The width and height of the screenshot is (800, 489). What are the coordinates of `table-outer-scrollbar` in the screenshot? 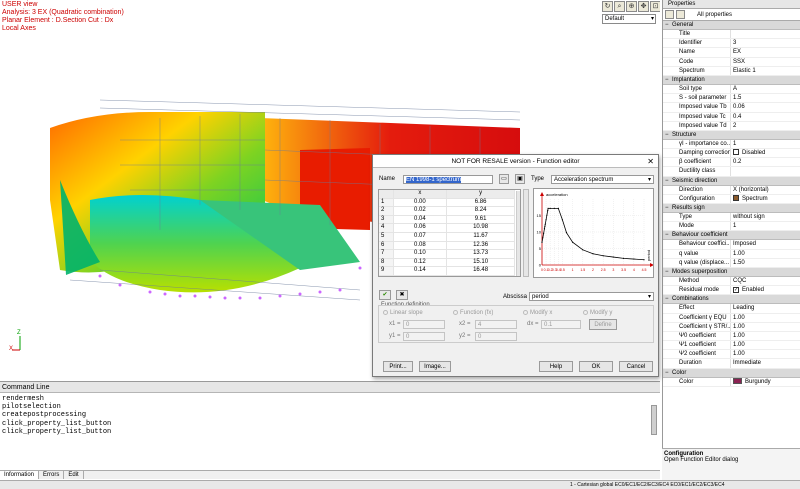 It's located at (526, 233).